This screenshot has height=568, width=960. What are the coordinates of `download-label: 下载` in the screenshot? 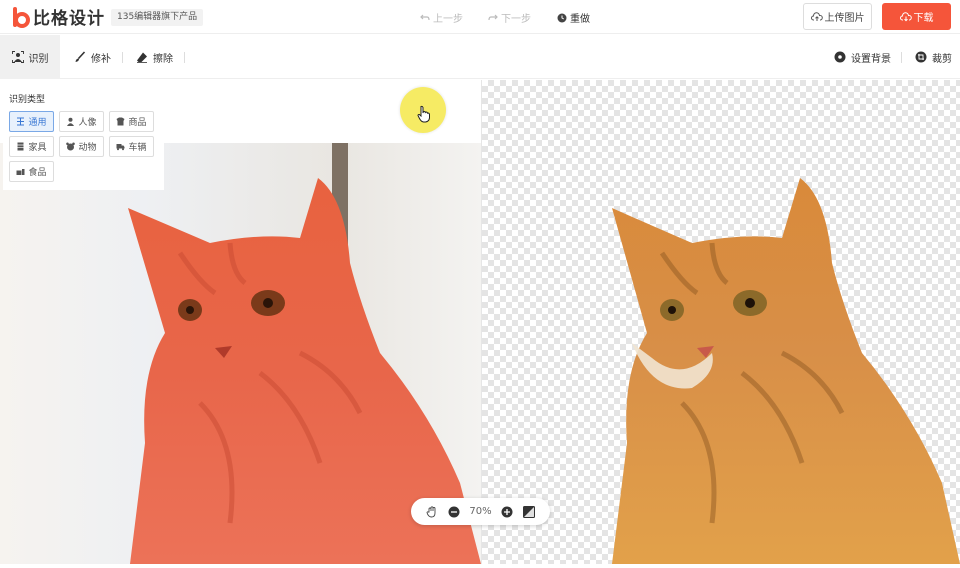 It's located at (923, 18).